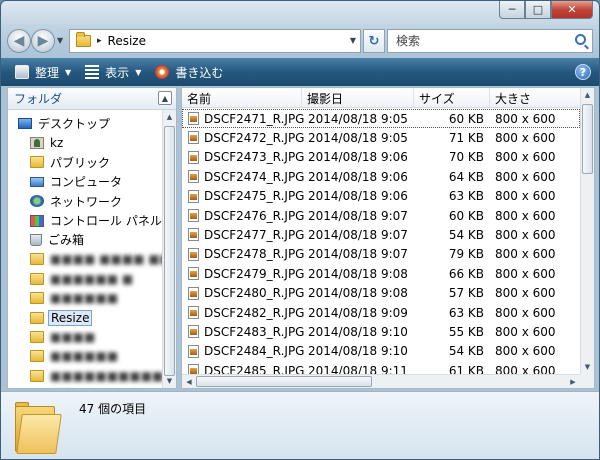 Image resolution: width=600 pixels, height=460 pixels. I want to click on folder-tree-item: ■■■■■■ ■, so click(85, 278).